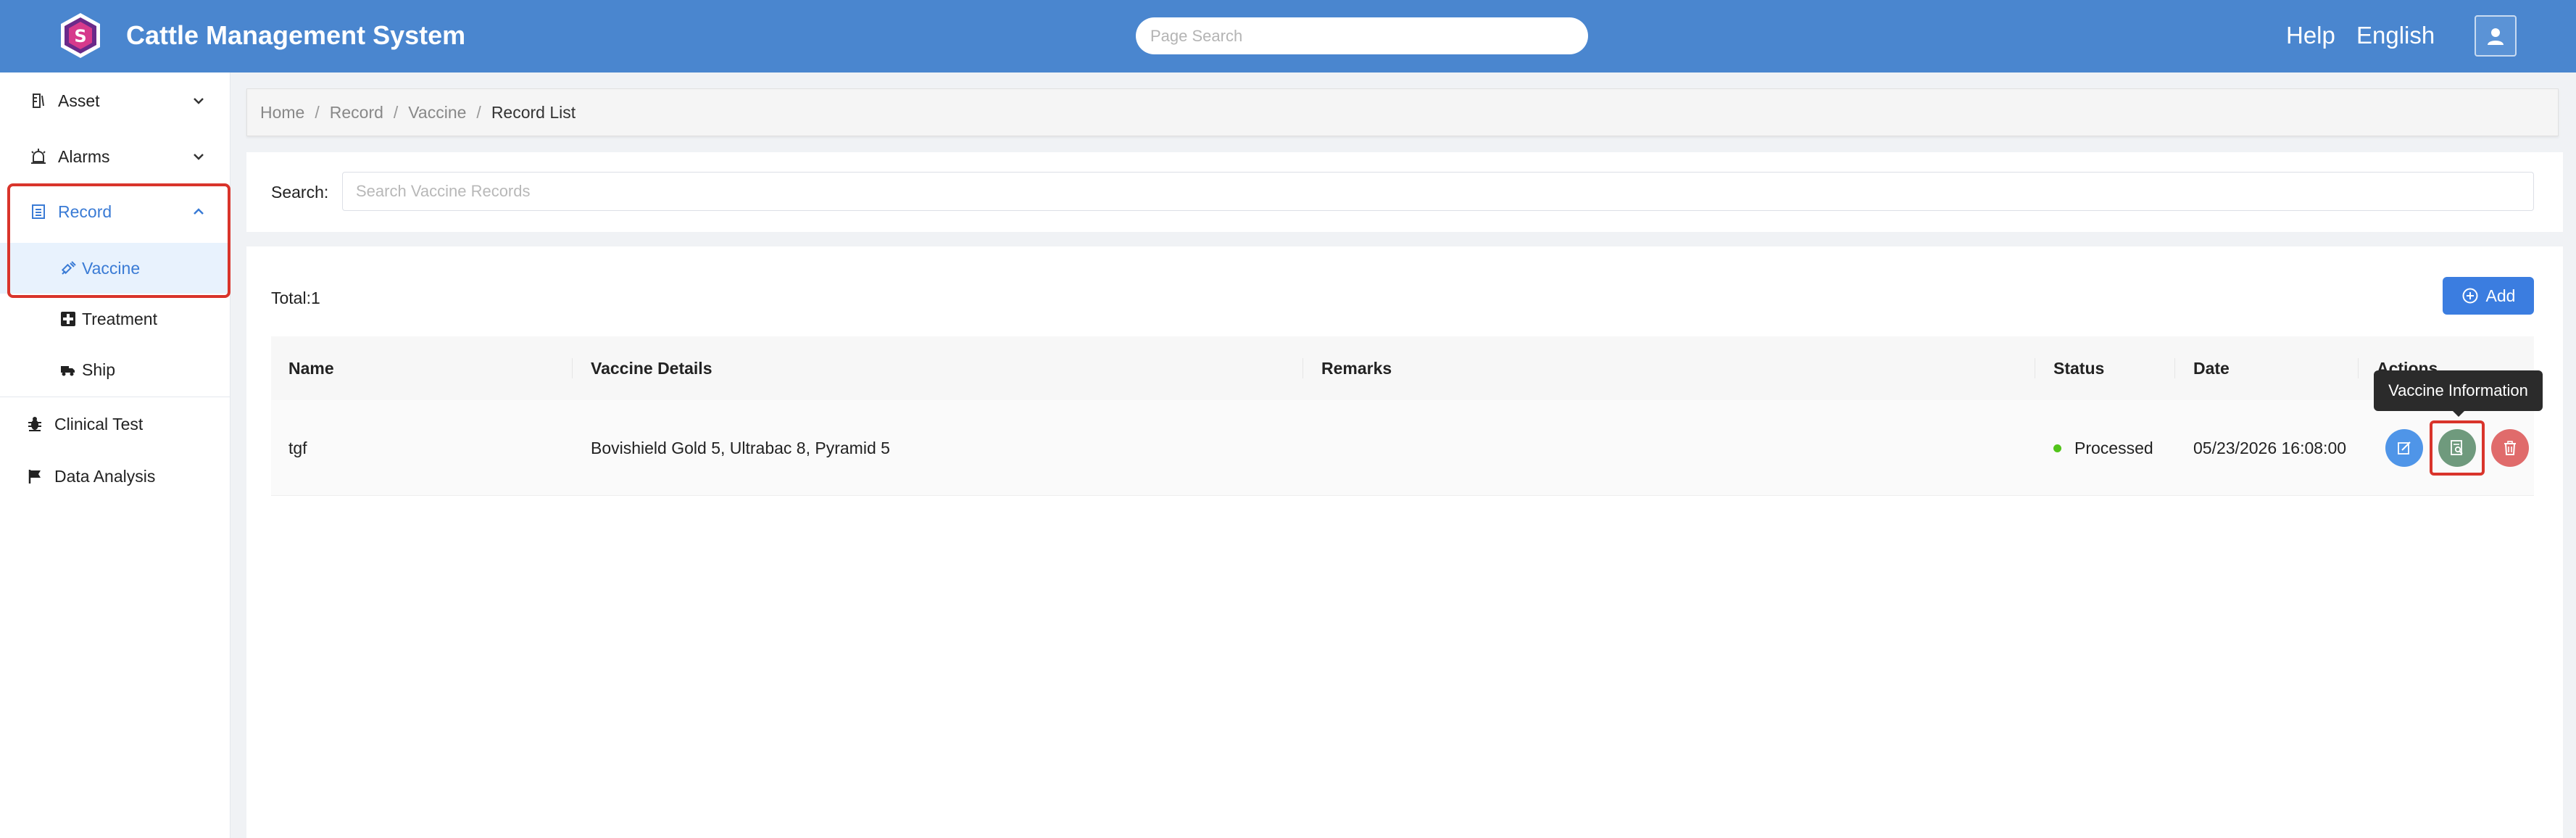 The image size is (2576, 838). What do you see at coordinates (38, 100) in the screenshot?
I see `ruler-icon` at bounding box center [38, 100].